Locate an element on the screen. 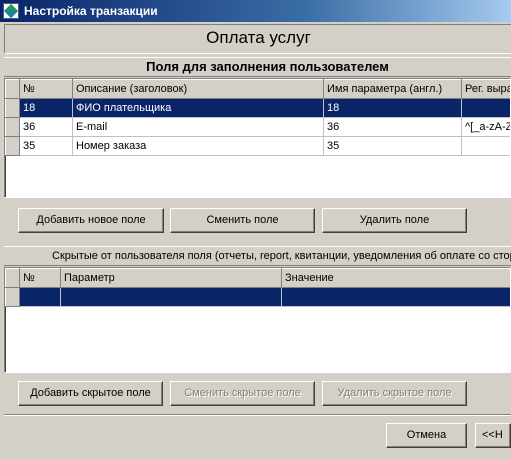 The height and width of the screenshot is (460, 511). delete-field-button: Удалить поле is located at coordinates (394, 220).